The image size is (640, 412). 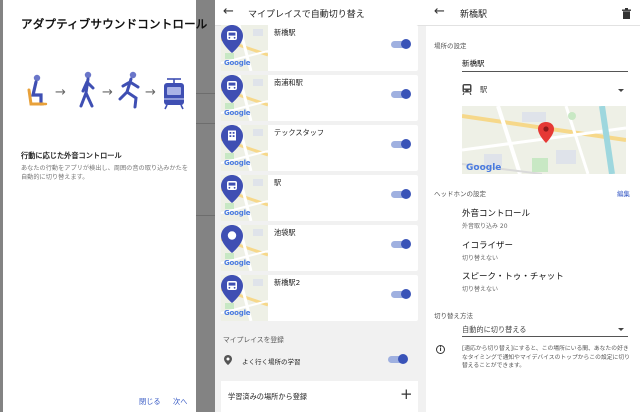 I want to click on place-name: 池袋駅, so click(x=285, y=232).